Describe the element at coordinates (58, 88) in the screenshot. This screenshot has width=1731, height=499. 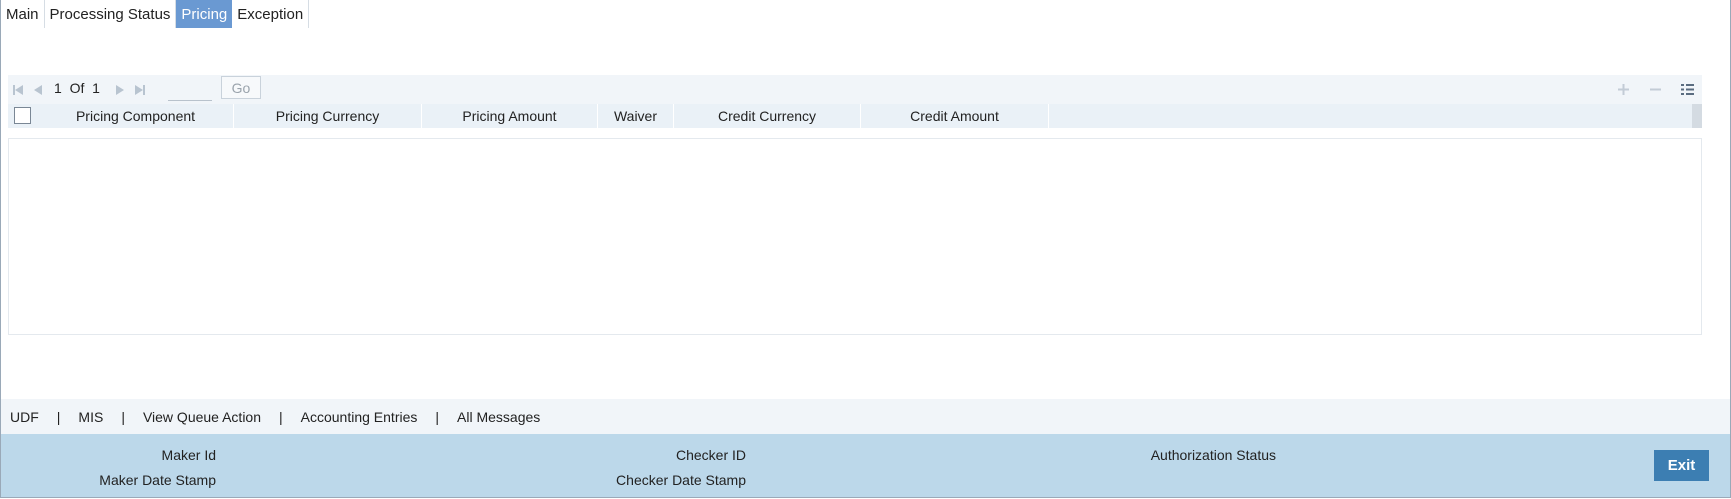
I see `current-page: 1` at that location.